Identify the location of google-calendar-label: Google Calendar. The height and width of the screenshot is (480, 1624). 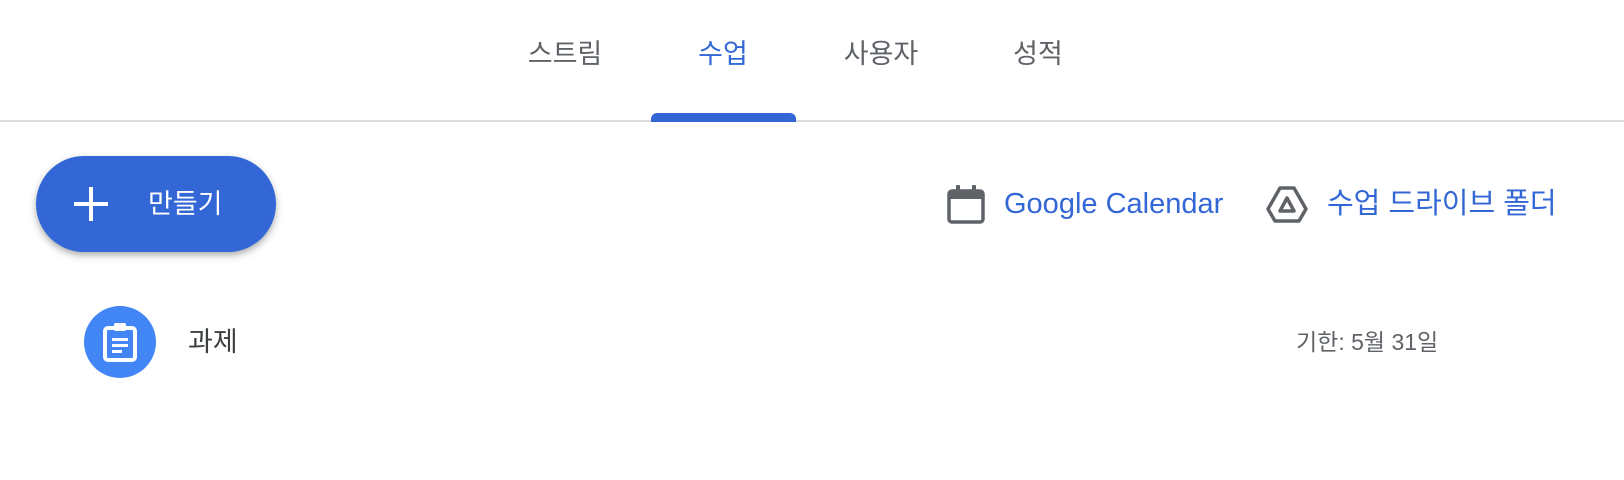
(1114, 204).